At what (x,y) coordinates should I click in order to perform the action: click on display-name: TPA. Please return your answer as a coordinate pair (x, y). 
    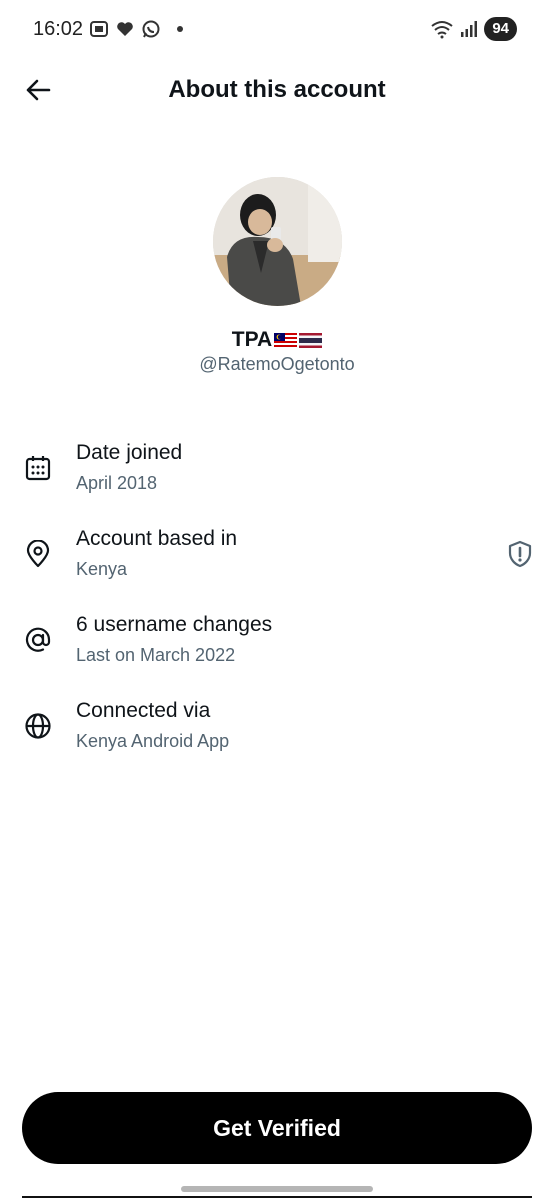
    Looking at the image, I should click on (277, 340).